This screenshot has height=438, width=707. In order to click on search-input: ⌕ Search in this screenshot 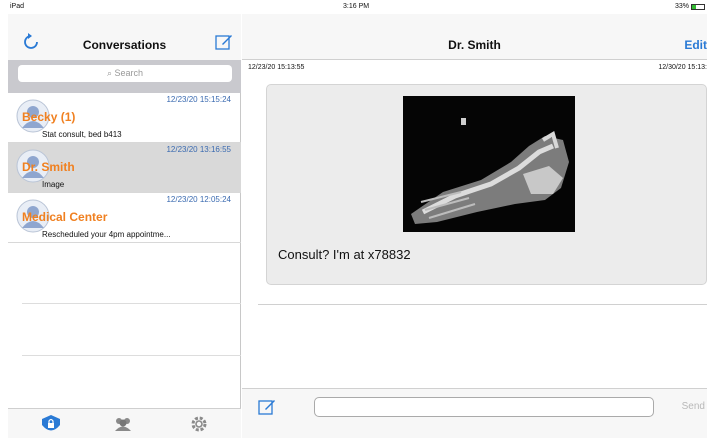, I will do `click(125, 73)`.